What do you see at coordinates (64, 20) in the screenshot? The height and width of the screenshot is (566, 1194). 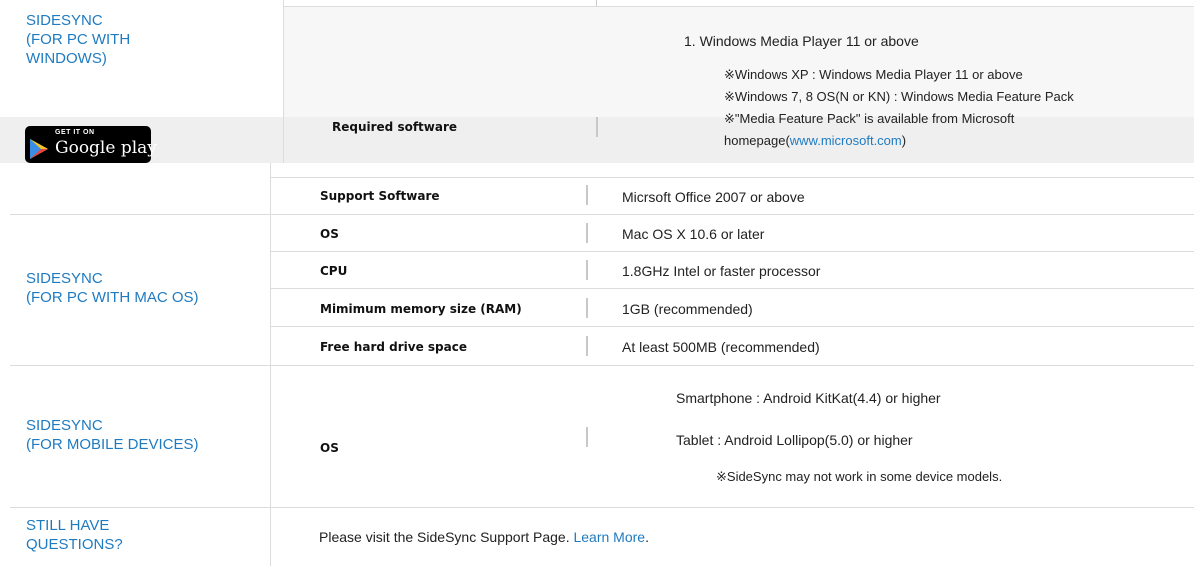 I see `windows-title-line1: SIDESYNC` at bounding box center [64, 20].